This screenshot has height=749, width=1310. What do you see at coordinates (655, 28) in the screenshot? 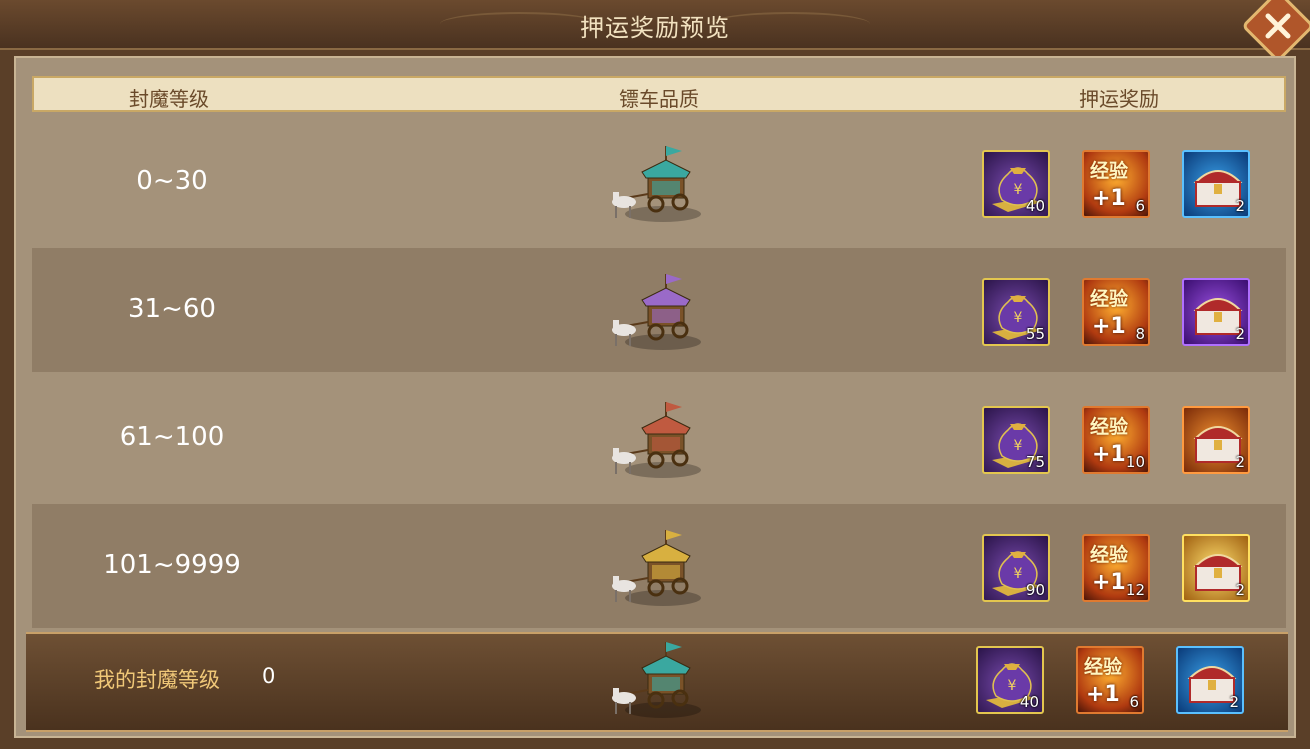
I see `window-title: 押运奖励预览` at bounding box center [655, 28].